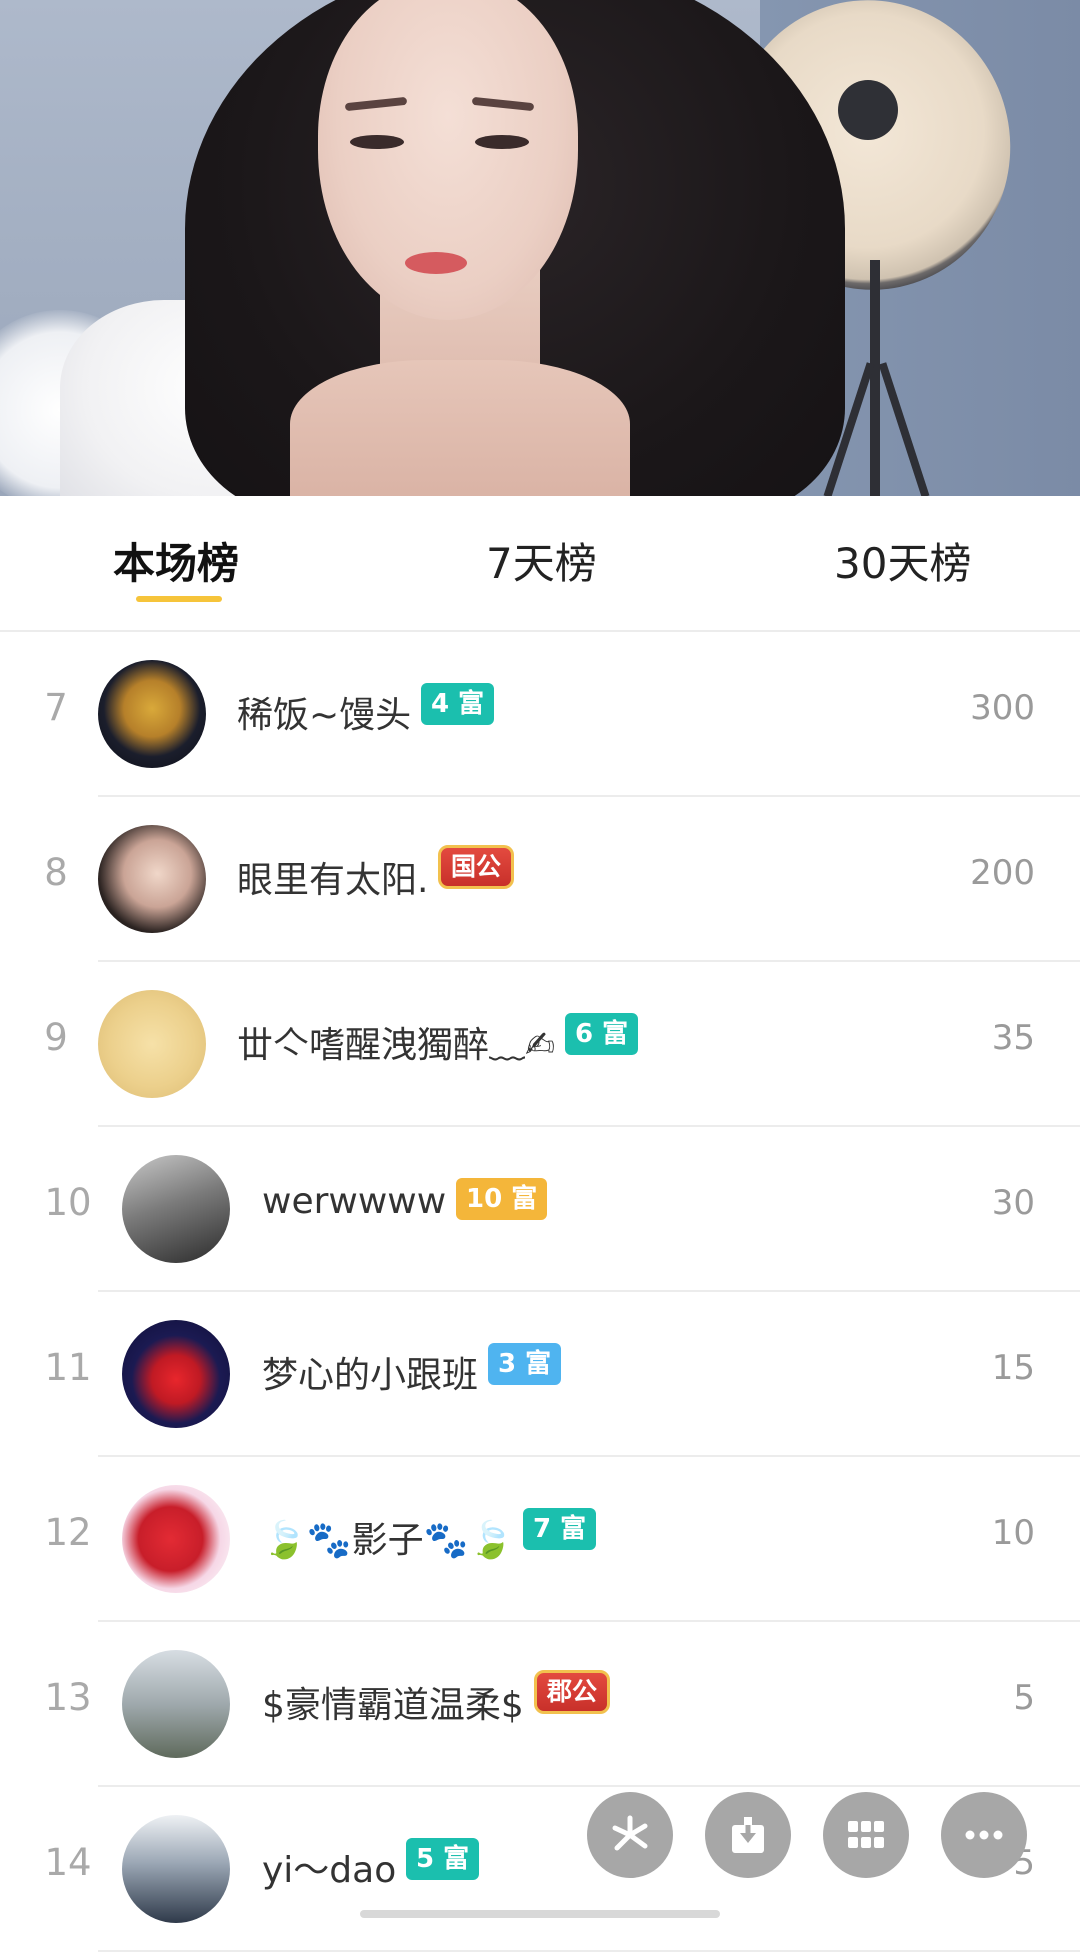 This screenshot has width=1080, height=1952. What do you see at coordinates (68, 1367) in the screenshot?
I see `rank-number: 11` at bounding box center [68, 1367].